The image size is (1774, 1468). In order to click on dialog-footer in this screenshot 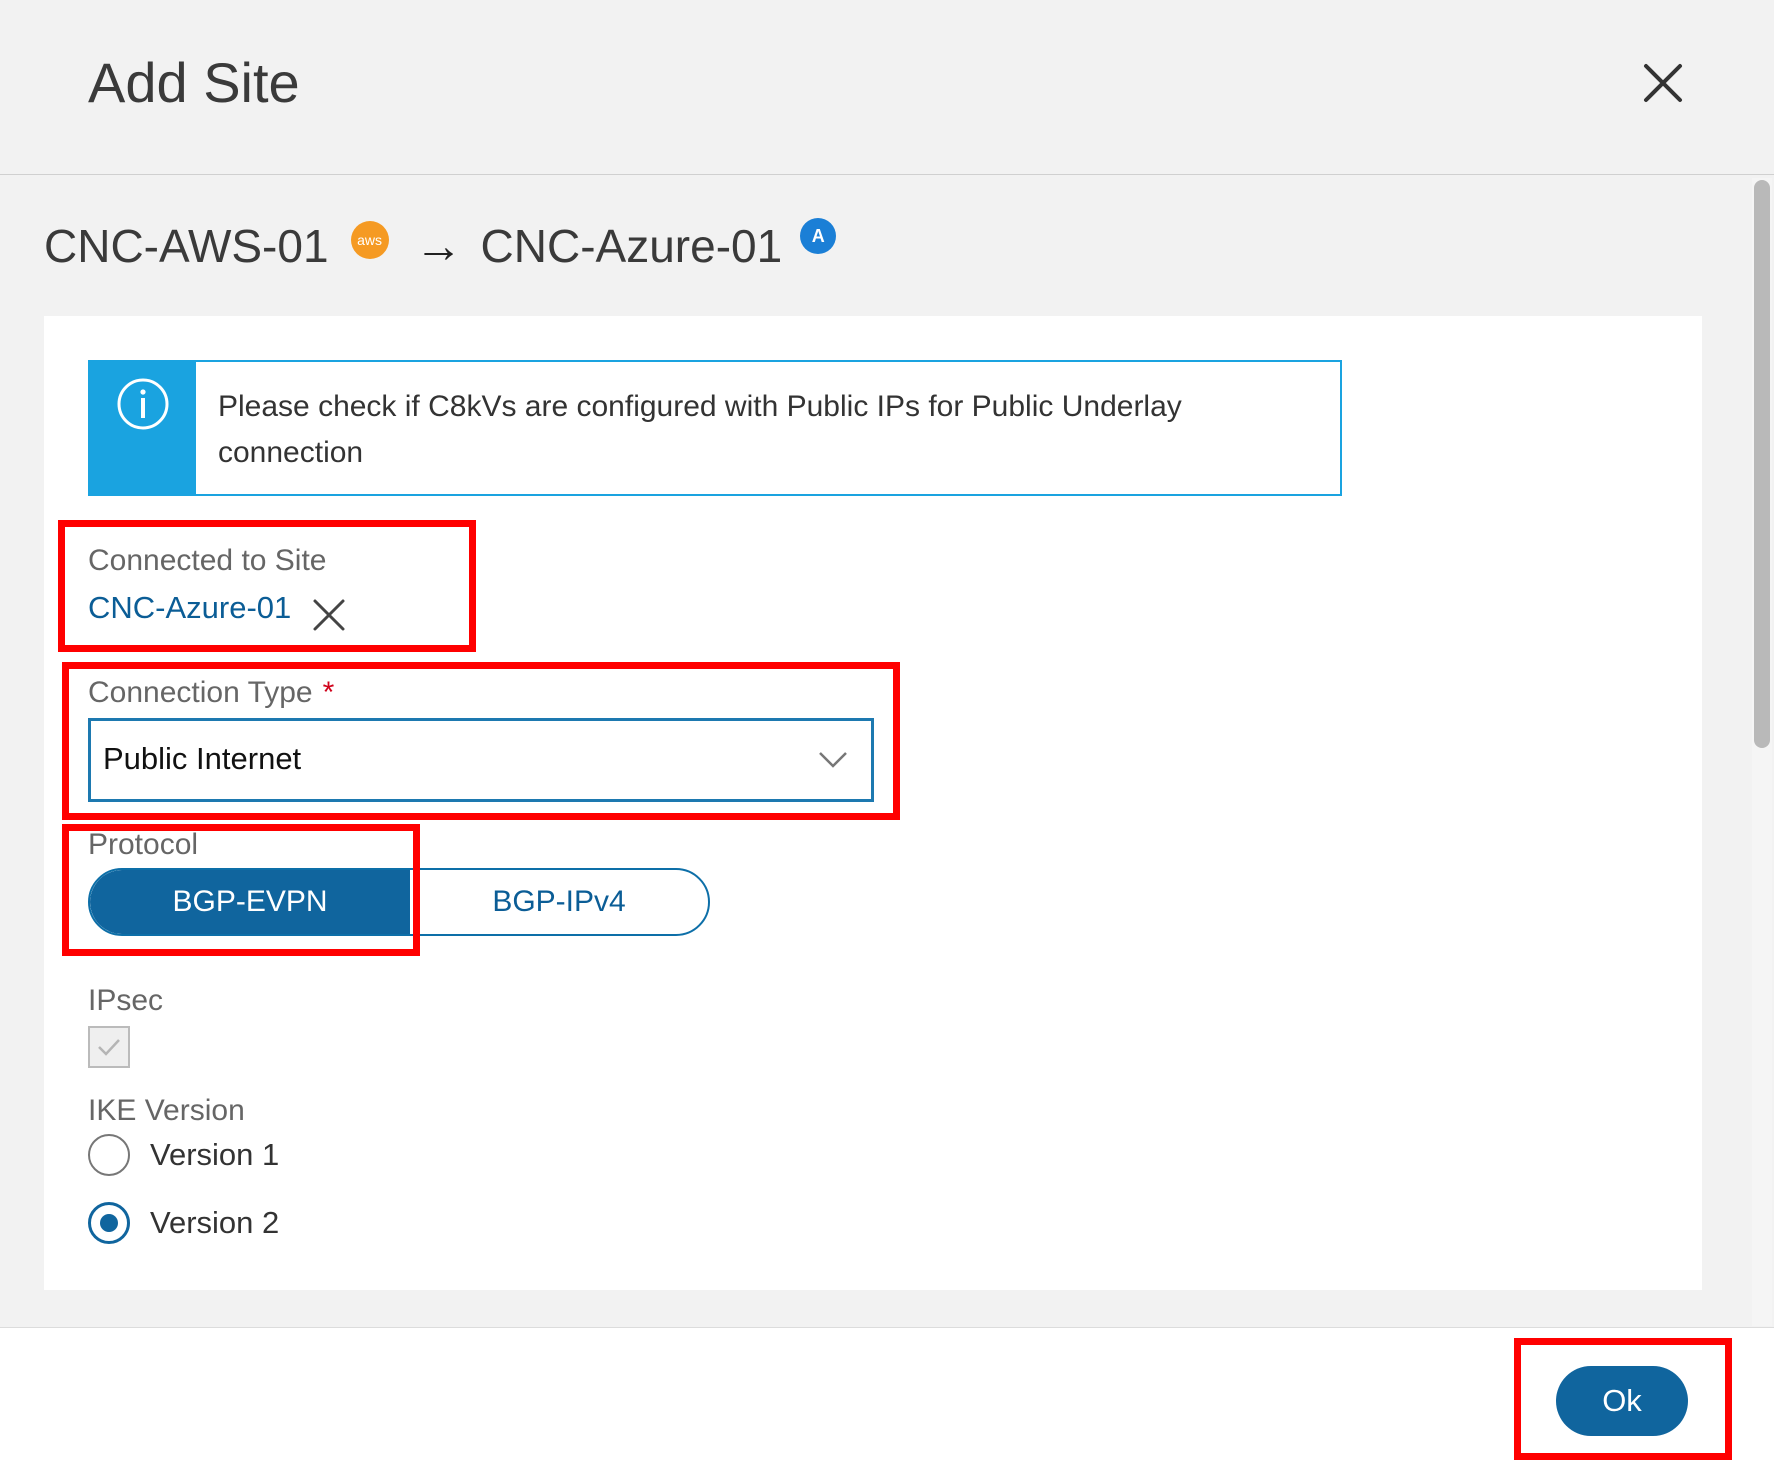, I will do `click(887, 1397)`.